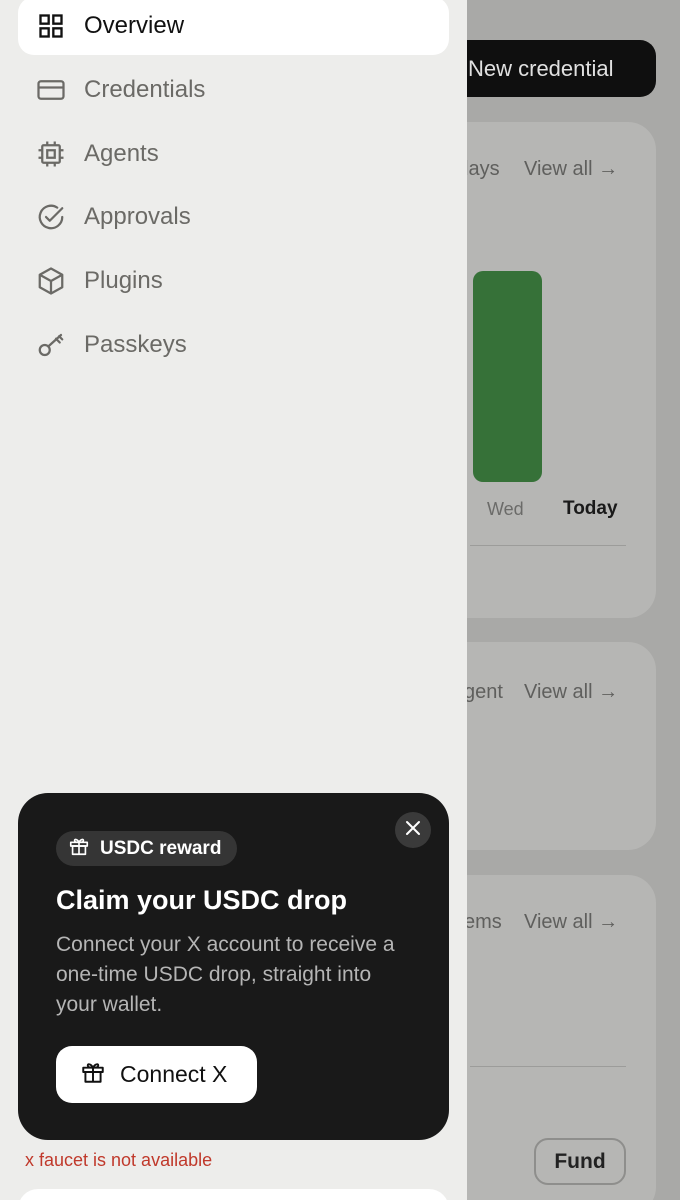 Image resolution: width=680 pixels, height=1200 pixels. What do you see at coordinates (571, 692) in the screenshot?
I see `agents-view-all-link: View all →` at bounding box center [571, 692].